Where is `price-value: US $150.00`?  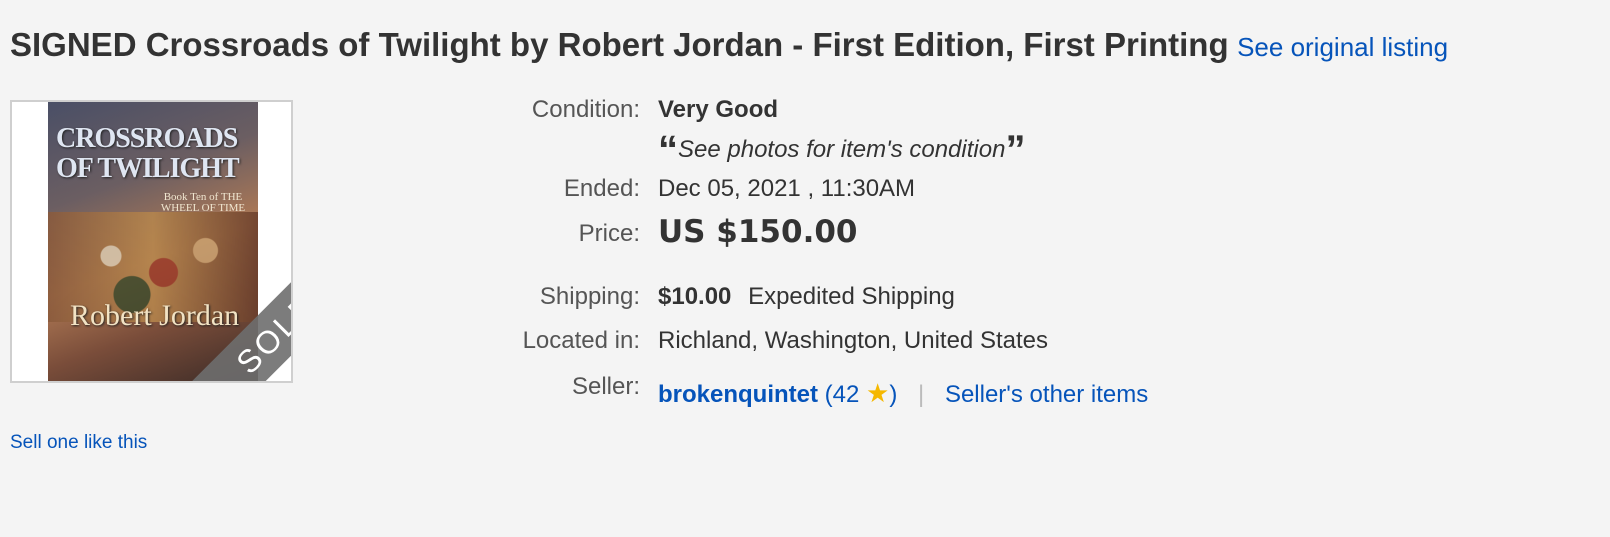
price-value: US $150.00 is located at coordinates (758, 232).